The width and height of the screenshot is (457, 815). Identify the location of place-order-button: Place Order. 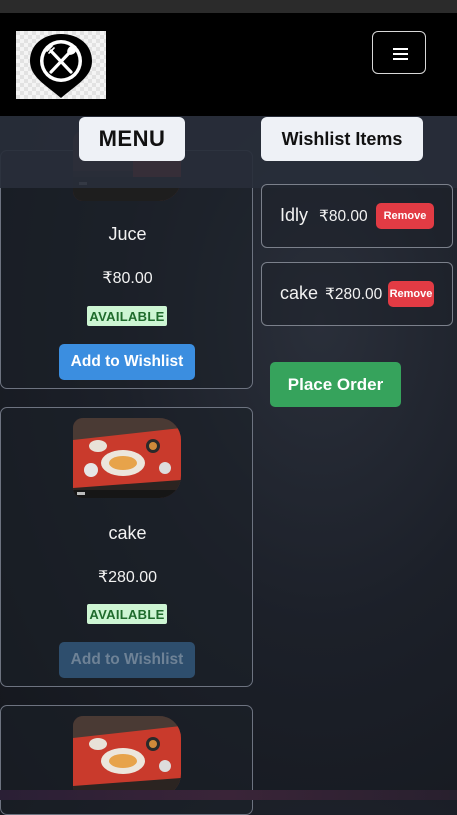
(335, 384).